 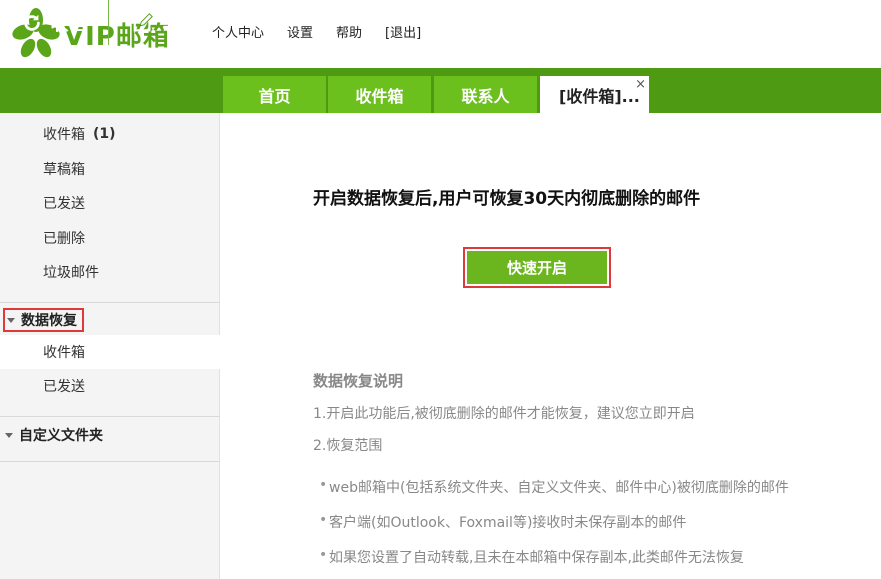 I want to click on tab-inbox-recovery: [收件箱]... ×, so click(x=594, y=94).